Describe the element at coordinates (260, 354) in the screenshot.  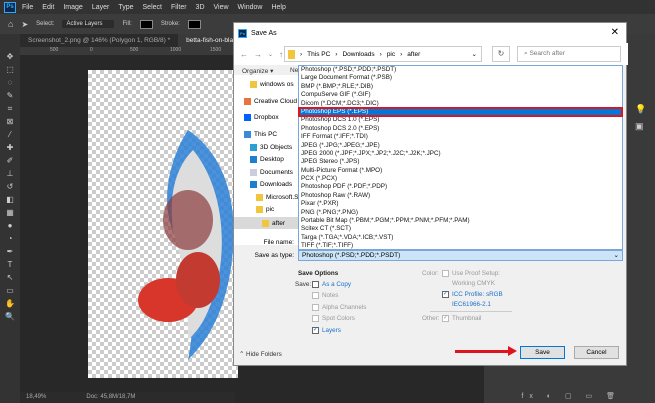
I see `hide-folders-button: ⌃ Hide Folders` at that location.